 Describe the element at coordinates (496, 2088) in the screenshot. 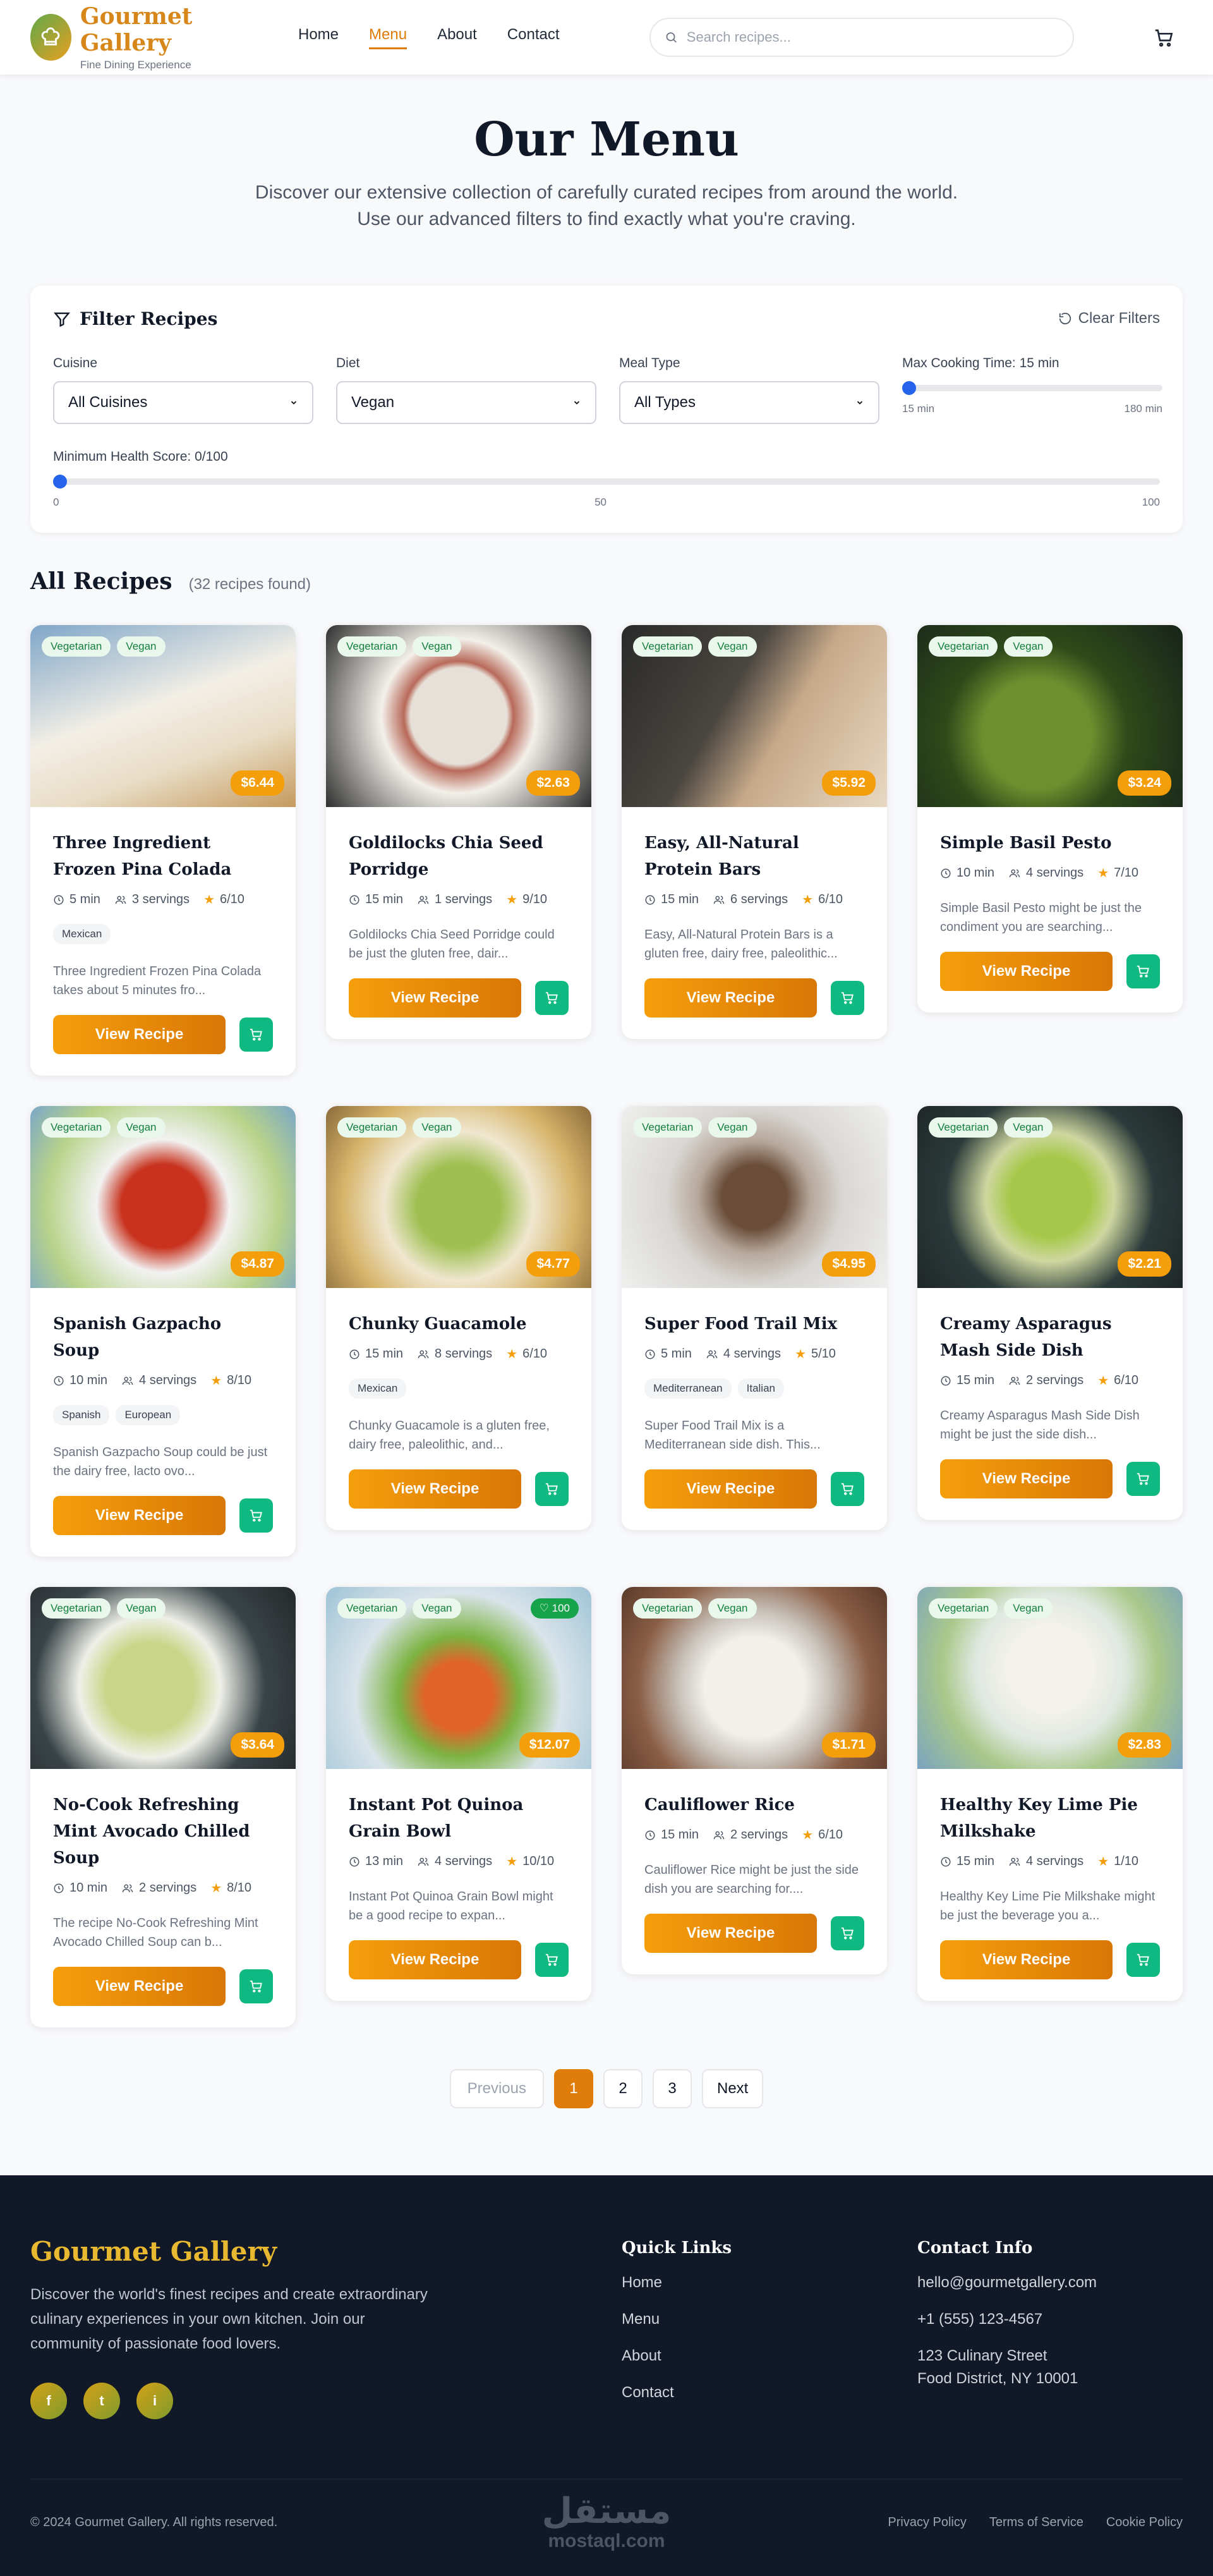

I see `previous-page-button: Previous` at that location.